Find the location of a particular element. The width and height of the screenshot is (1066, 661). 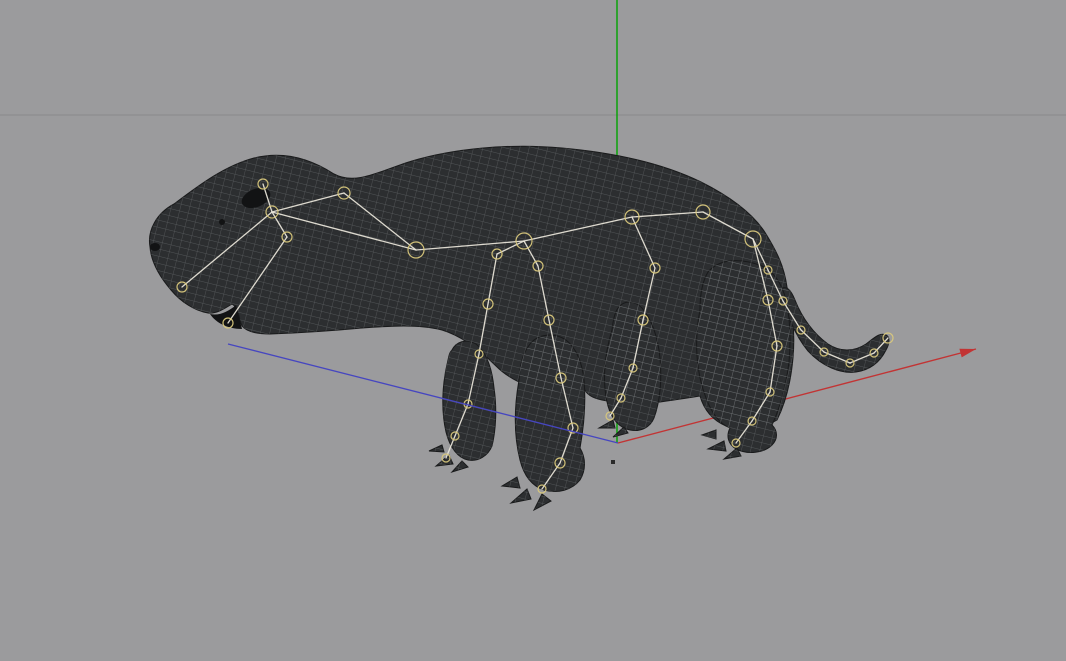

nose-tip is located at coordinates (155, 247).